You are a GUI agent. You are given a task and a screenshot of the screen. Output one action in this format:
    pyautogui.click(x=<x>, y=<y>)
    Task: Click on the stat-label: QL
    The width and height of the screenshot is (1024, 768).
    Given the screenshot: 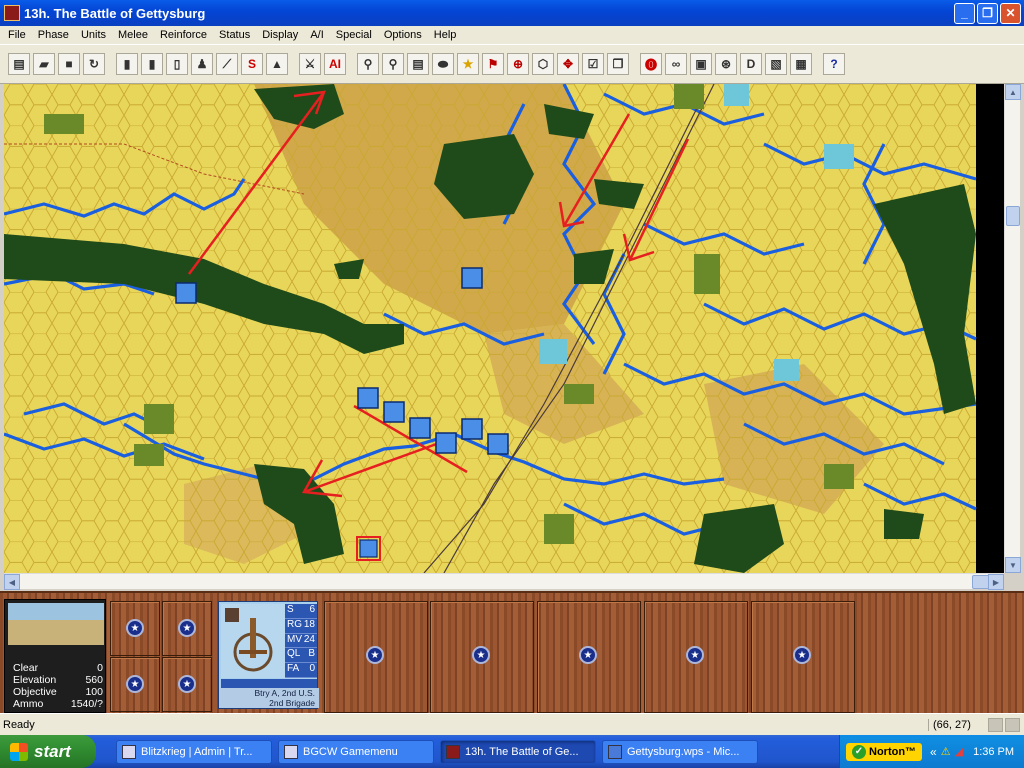 What is the action you would take?
    pyautogui.click(x=294, y=654)
    